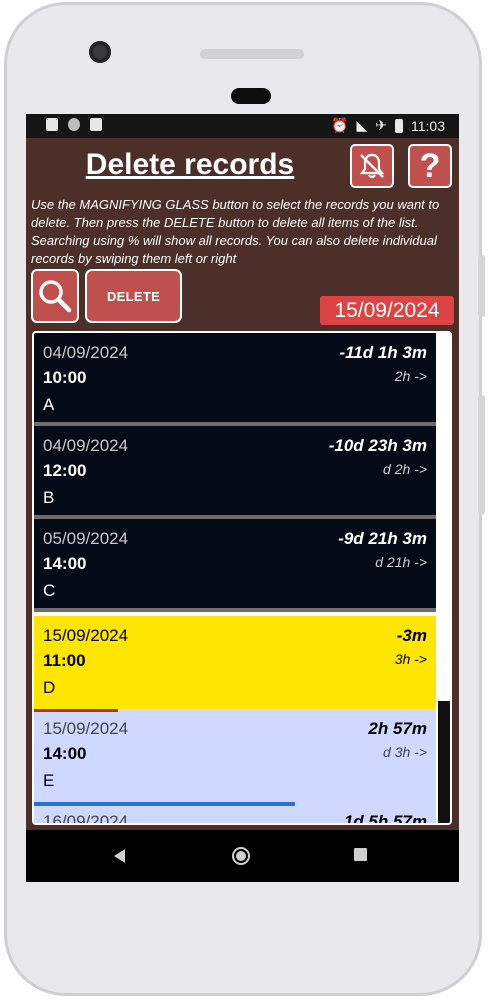 This screenshot has width=490, height=1000. Describe the element at coordinates (388, 125) in the screenshot. I see `status-right-icons: ⏰ ◣ ✈ 11:03` at that location.